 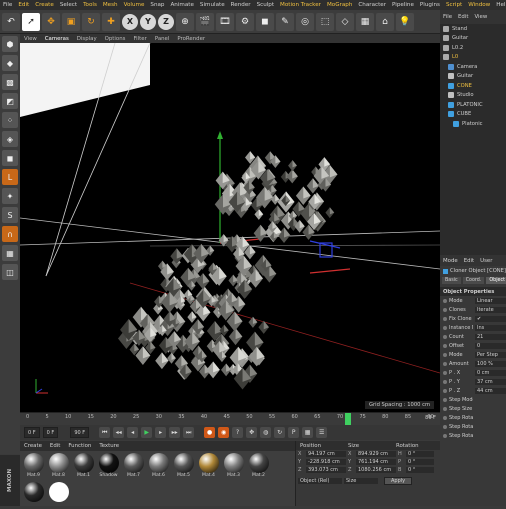 I want to click on menu-character: Character, so click(x=372, y=5).